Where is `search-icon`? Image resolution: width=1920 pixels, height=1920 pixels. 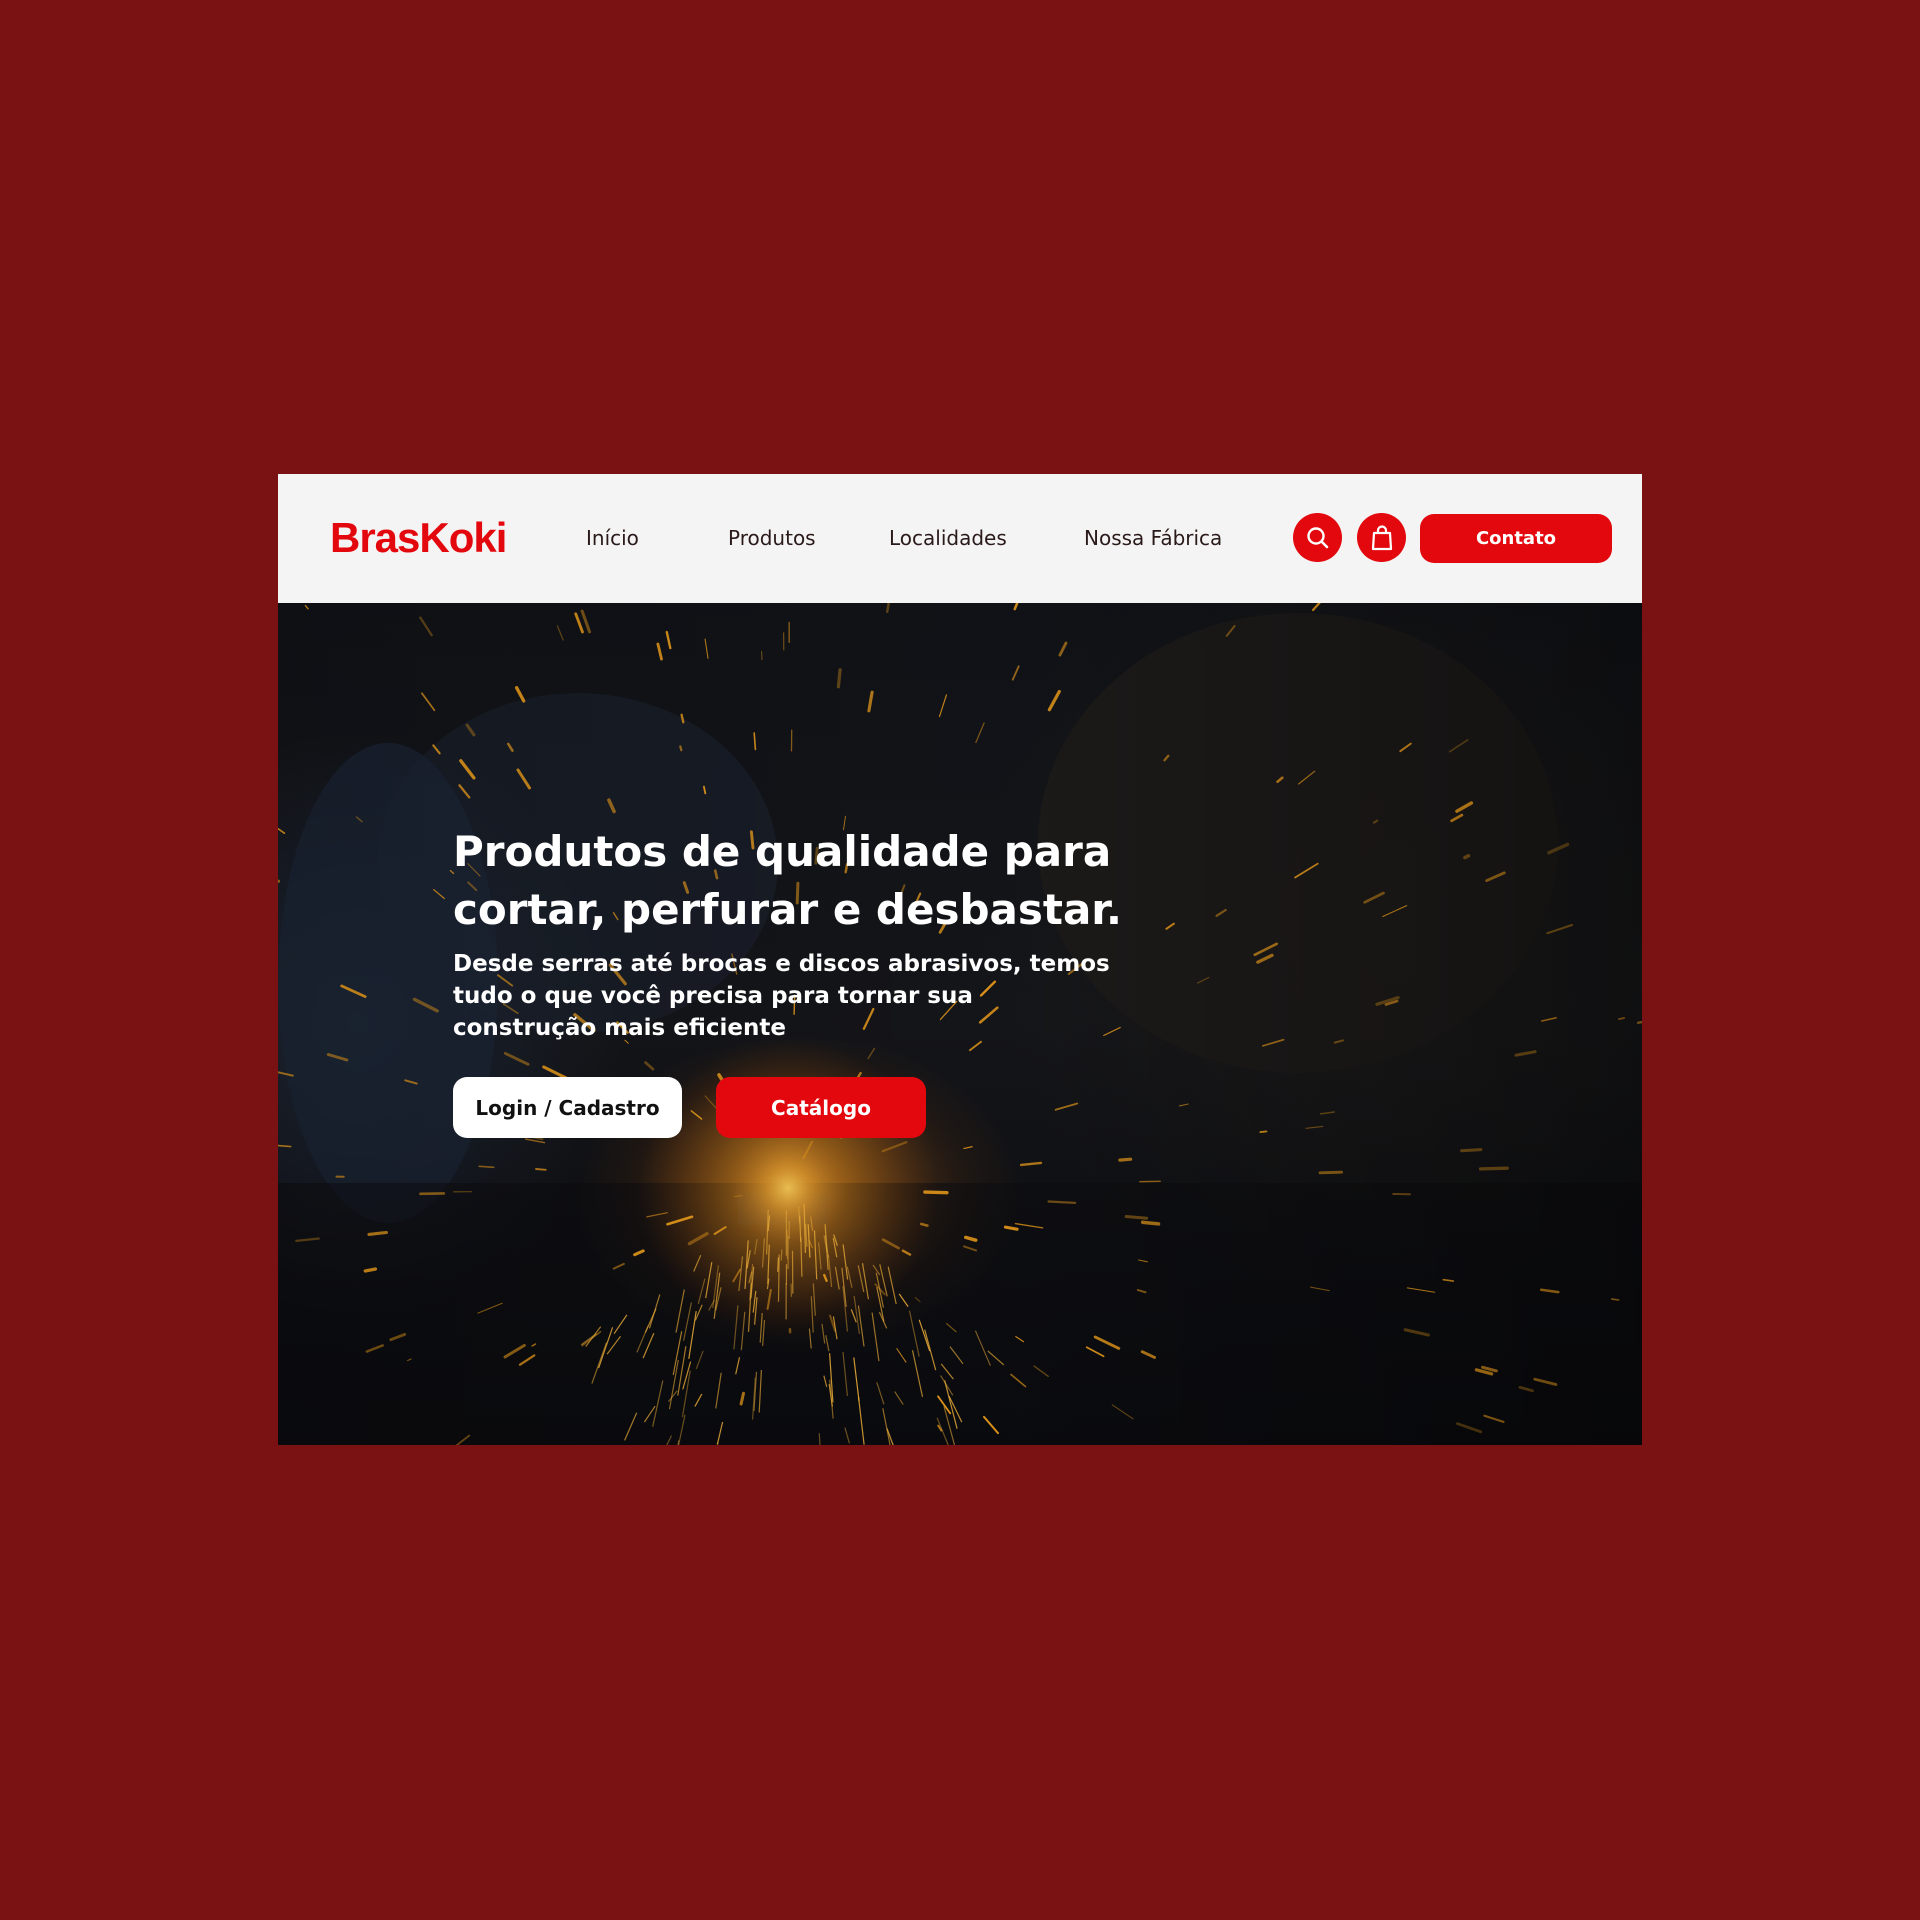 search-icon is located at coordinates (1317, 537).